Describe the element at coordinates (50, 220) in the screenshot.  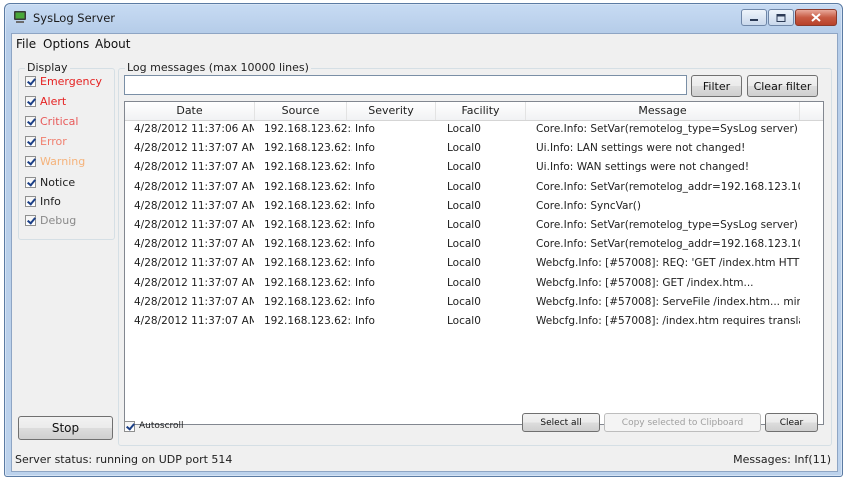
I see `filter-debug-checkbox: Debug` at that location.